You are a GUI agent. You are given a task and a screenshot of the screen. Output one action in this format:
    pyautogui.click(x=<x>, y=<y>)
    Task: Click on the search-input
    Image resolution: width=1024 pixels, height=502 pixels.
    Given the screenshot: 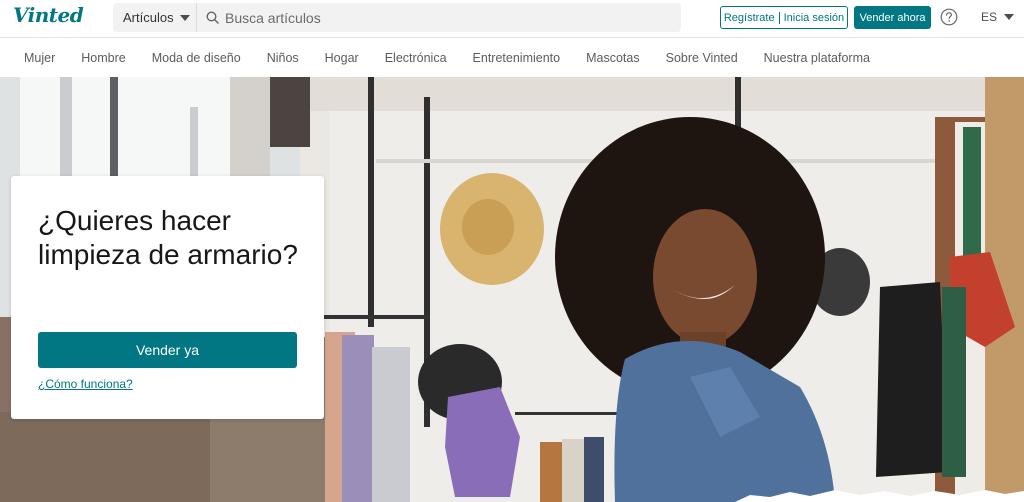 What is the action you would take?
    pyautogui.click(x=450, y=17)
    